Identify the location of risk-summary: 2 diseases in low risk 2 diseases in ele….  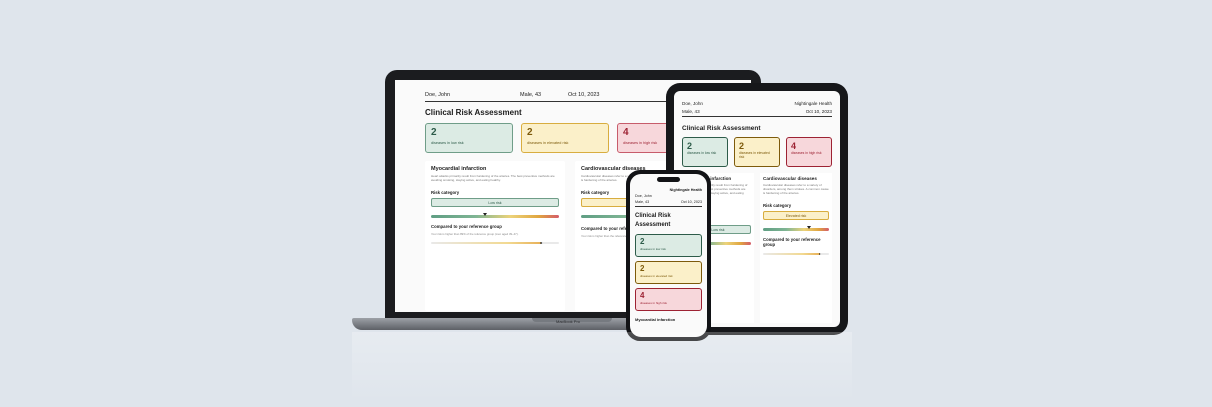
(757, 152).